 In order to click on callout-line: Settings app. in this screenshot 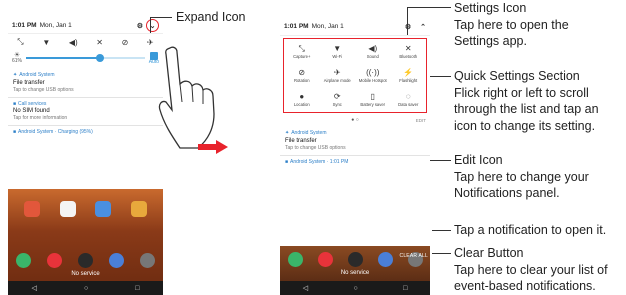, I will do `click(490, 41)`.